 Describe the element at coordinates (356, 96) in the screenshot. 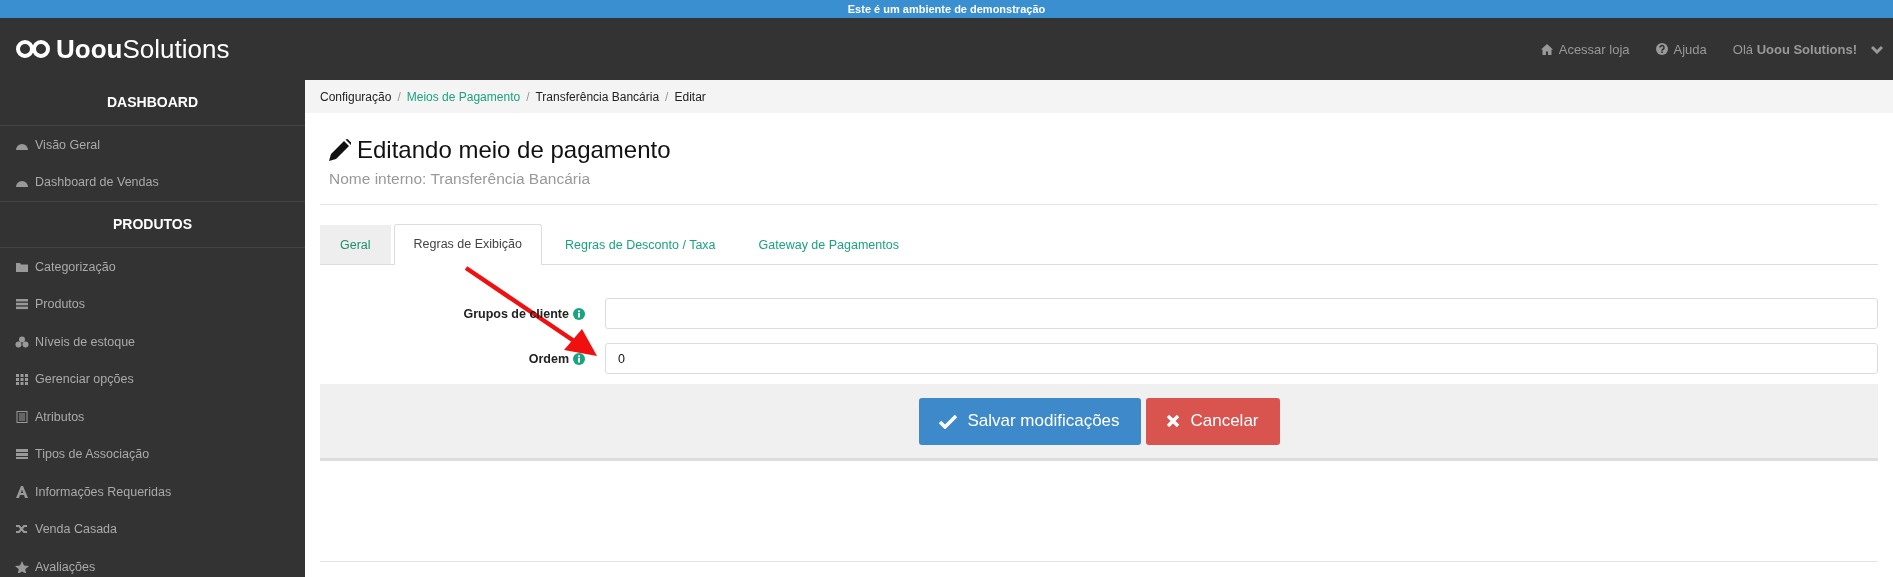

I see `breadcrumb-item: Configuração` at that location.